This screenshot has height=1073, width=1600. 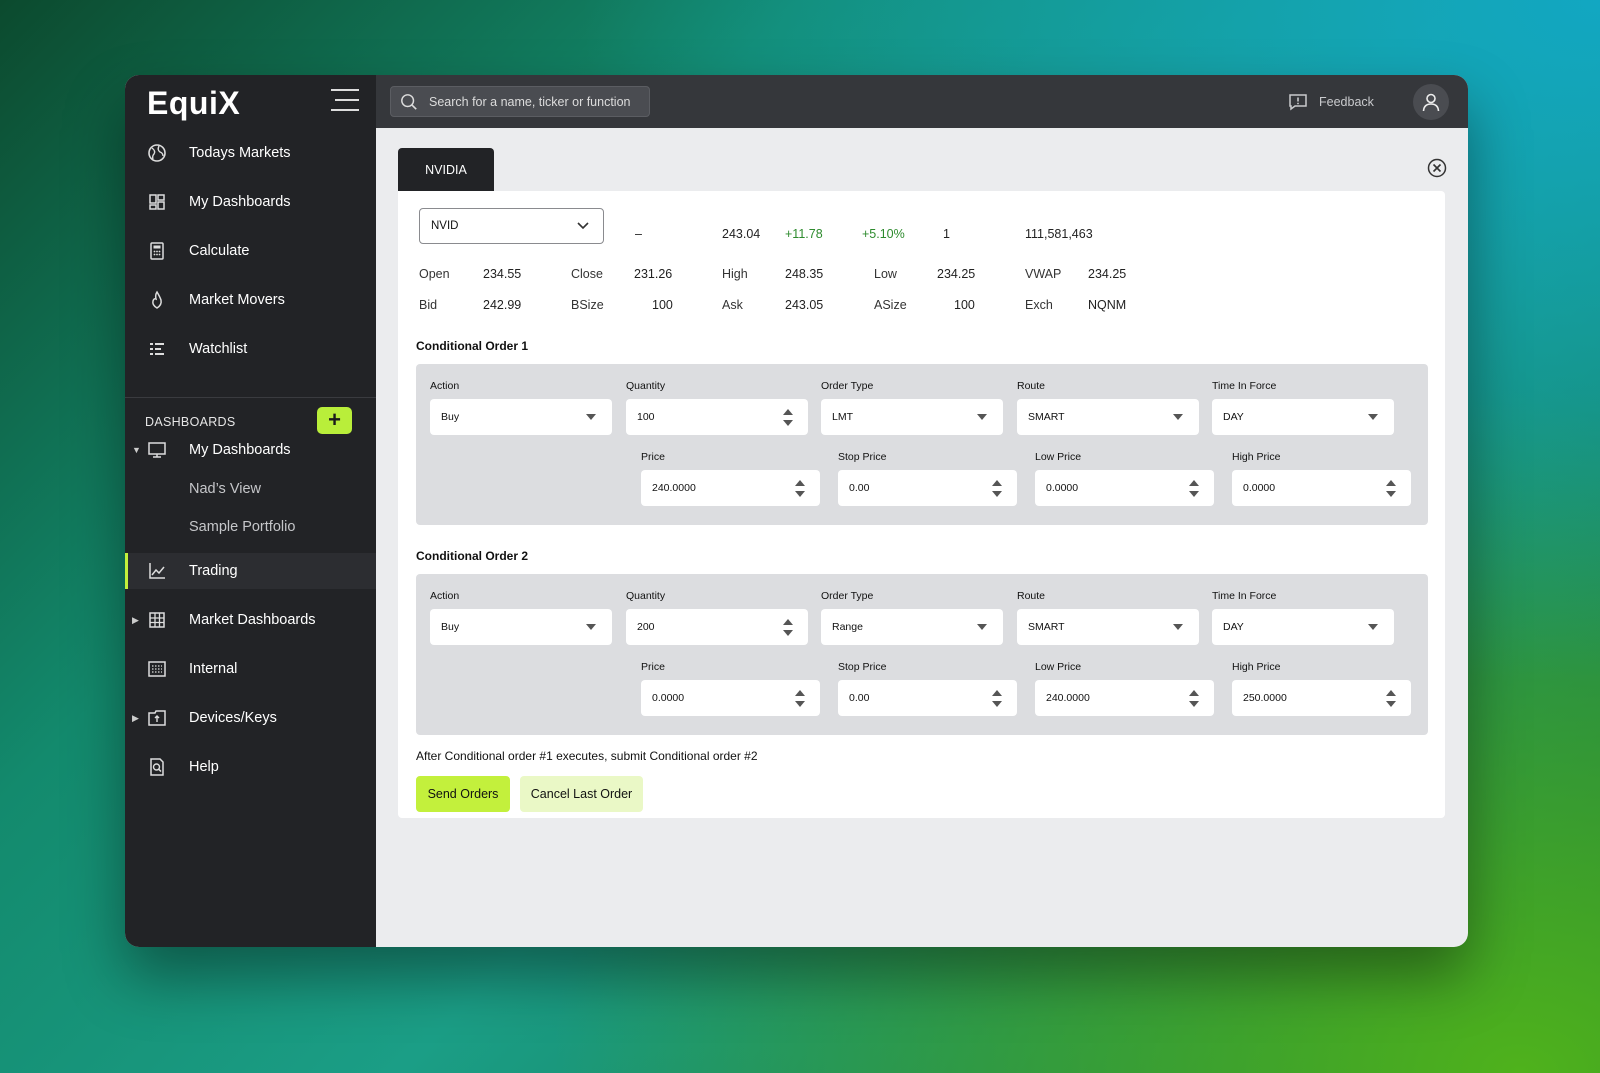 What do you see at coordinates (1031, 596) in the screenshot?
I see `route-label: Route` at bounding box center [1031, 596].